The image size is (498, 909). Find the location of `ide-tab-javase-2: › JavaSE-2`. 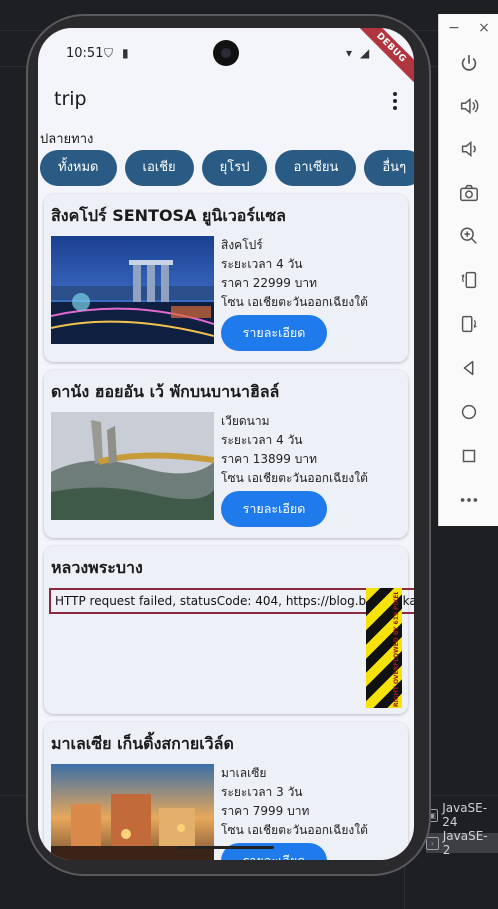

ide-tab-javase-2: › JavaSE-2 is located at coordinates (462, 843).